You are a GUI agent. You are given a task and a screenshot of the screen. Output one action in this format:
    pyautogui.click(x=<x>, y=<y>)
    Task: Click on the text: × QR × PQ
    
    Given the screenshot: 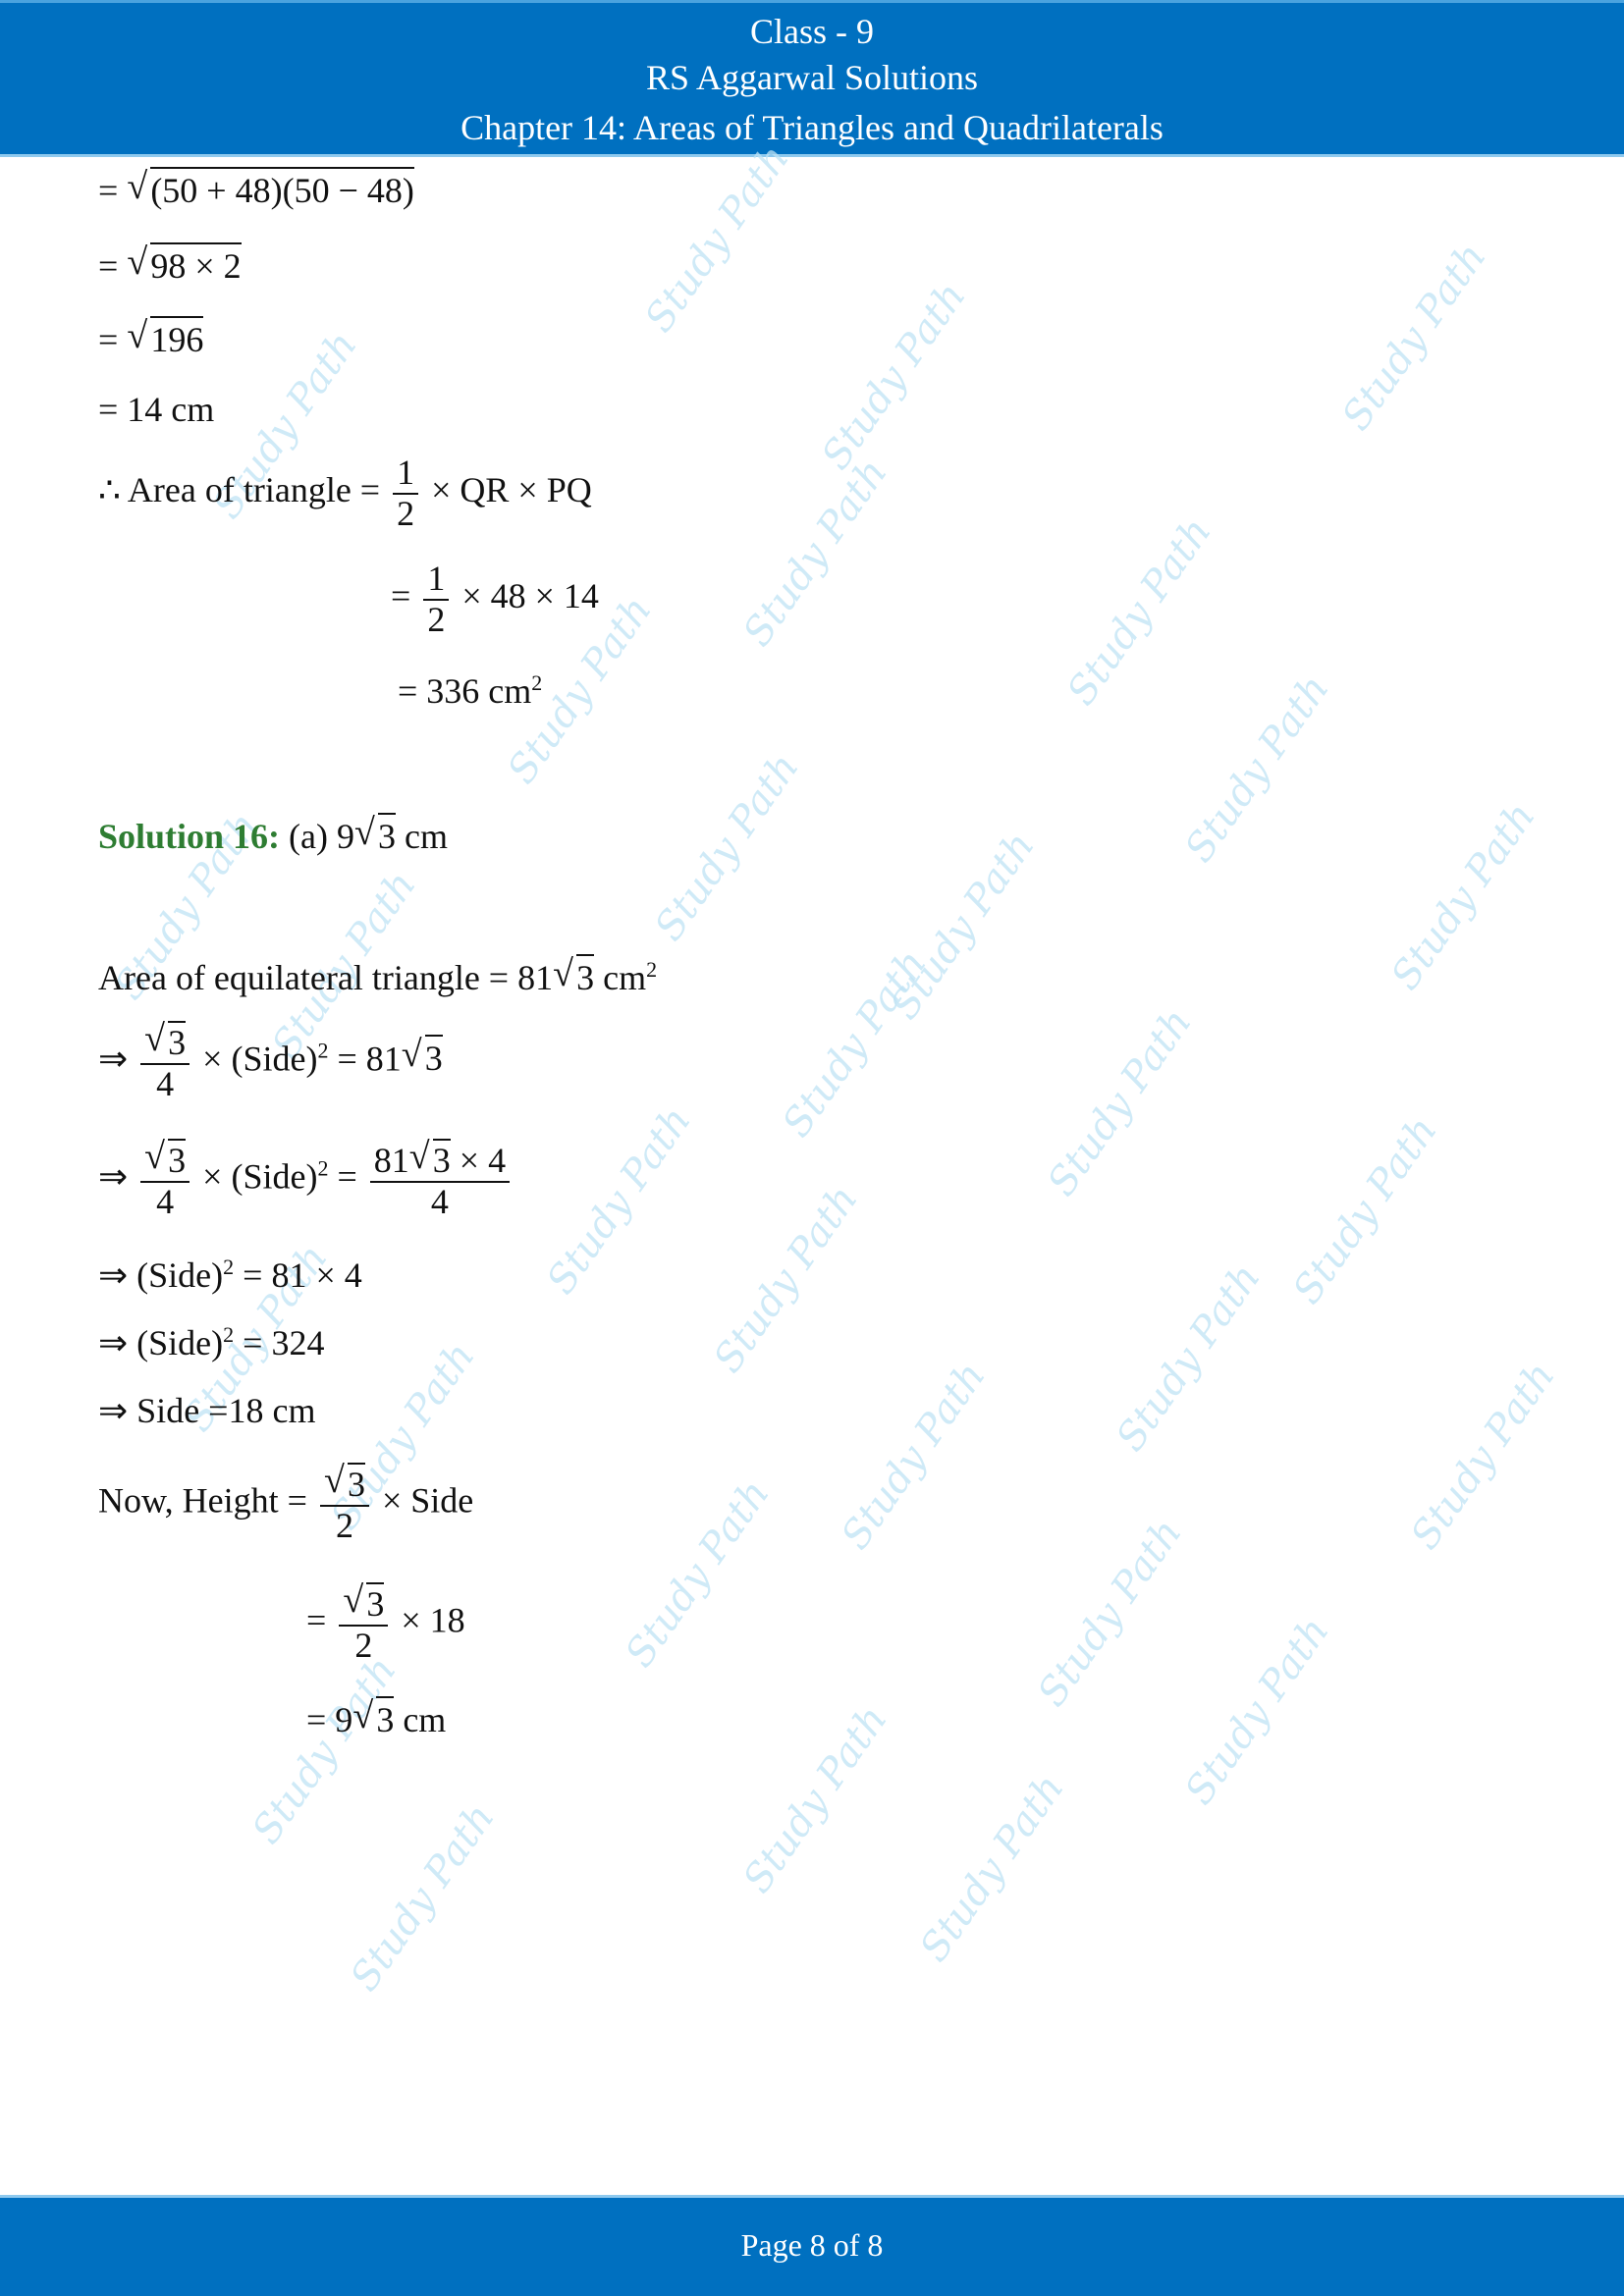 What is the action you would take?
    pyautogui.click(x=511, y=489)
    